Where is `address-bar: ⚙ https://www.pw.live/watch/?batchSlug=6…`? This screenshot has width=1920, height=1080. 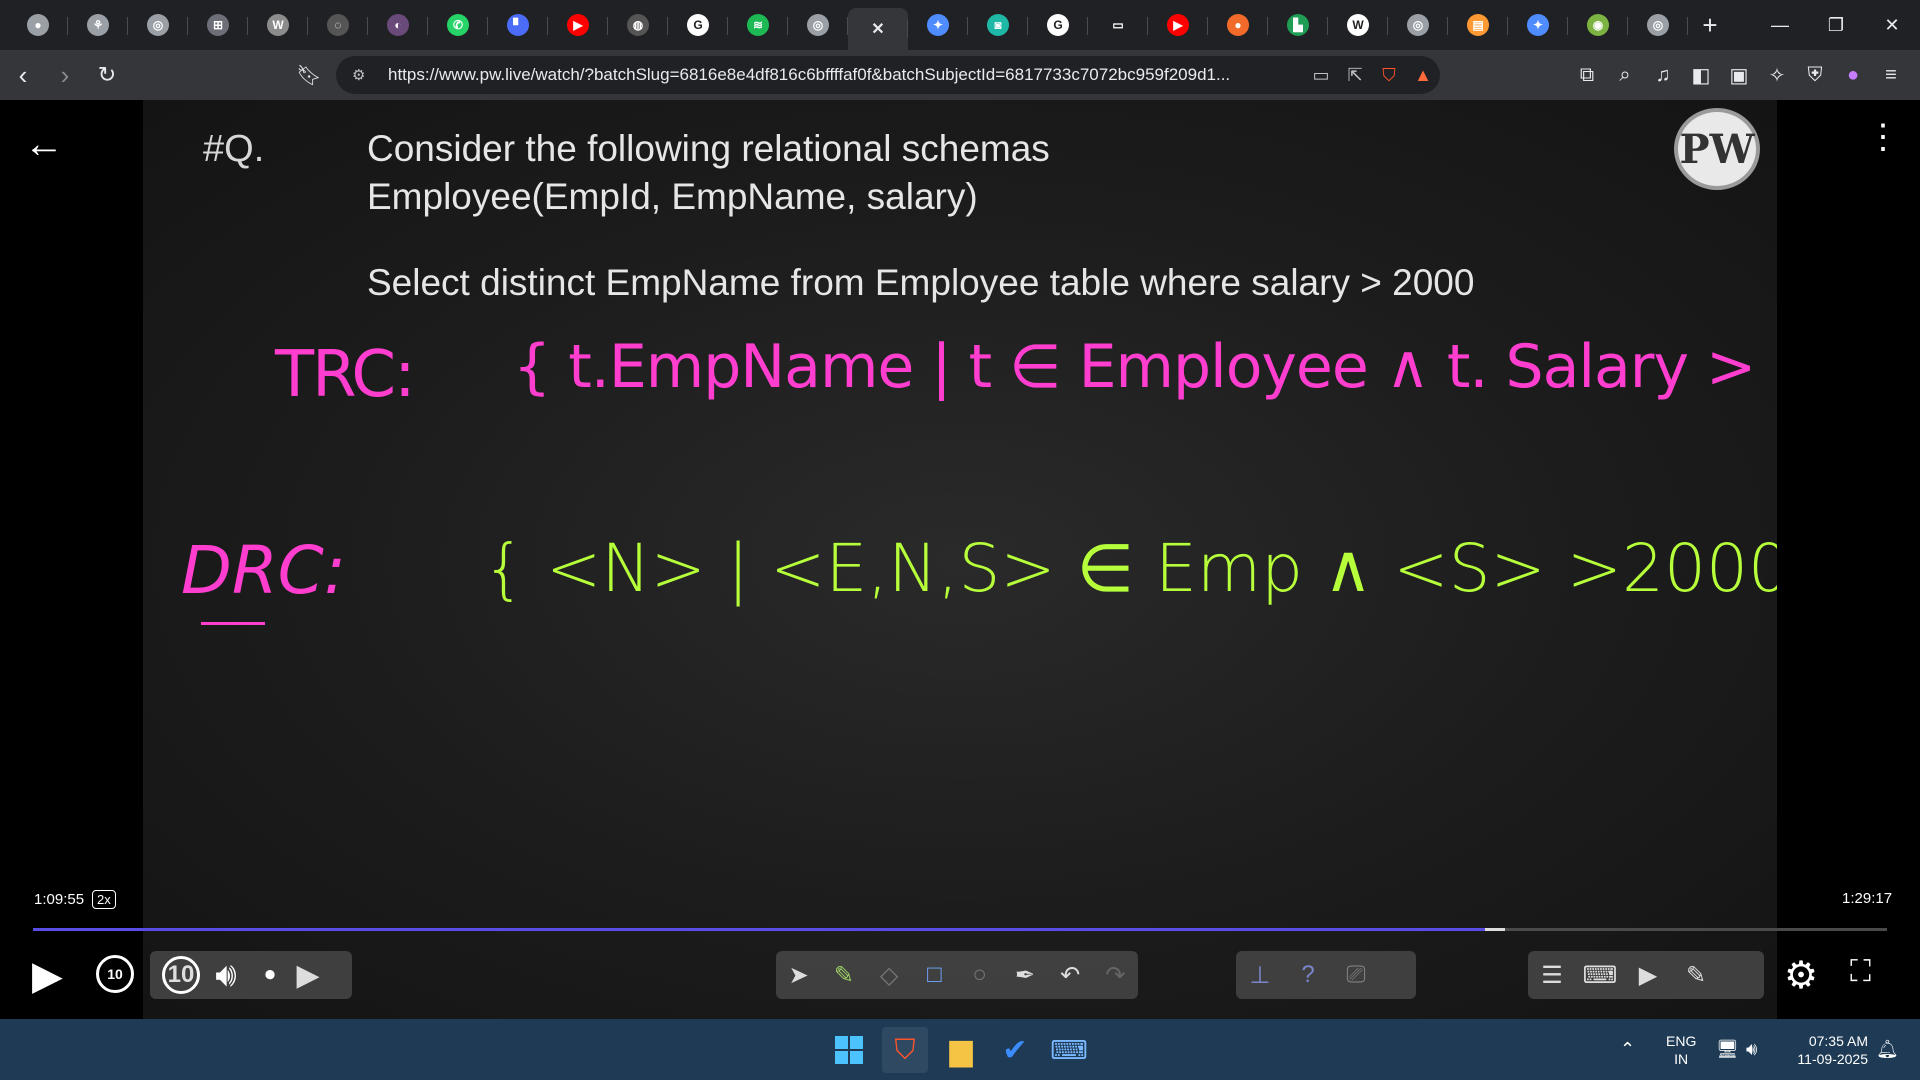 address-bar: ⚙ https://www.pw.live/watch/?batchSlug=6… is located at coordinates (888, 75).